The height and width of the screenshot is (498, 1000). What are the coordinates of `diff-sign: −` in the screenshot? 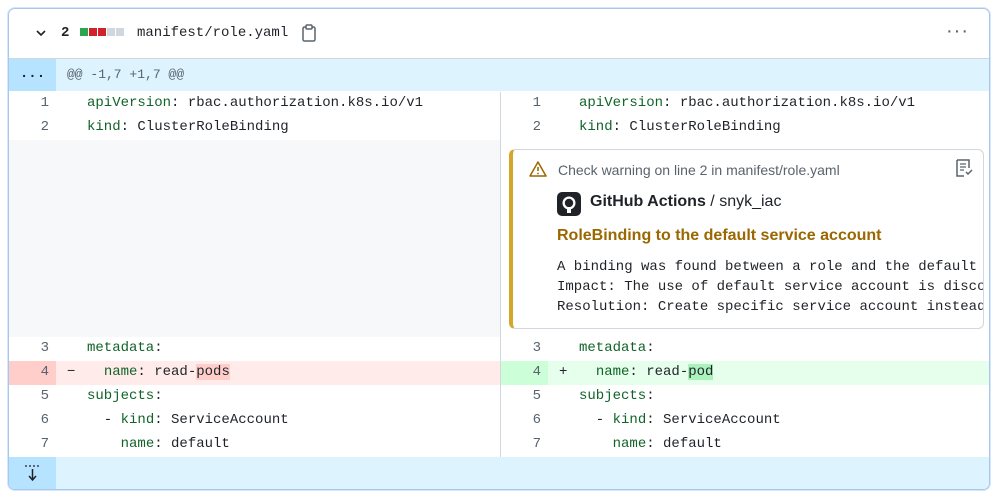 It's located at (71, 372).